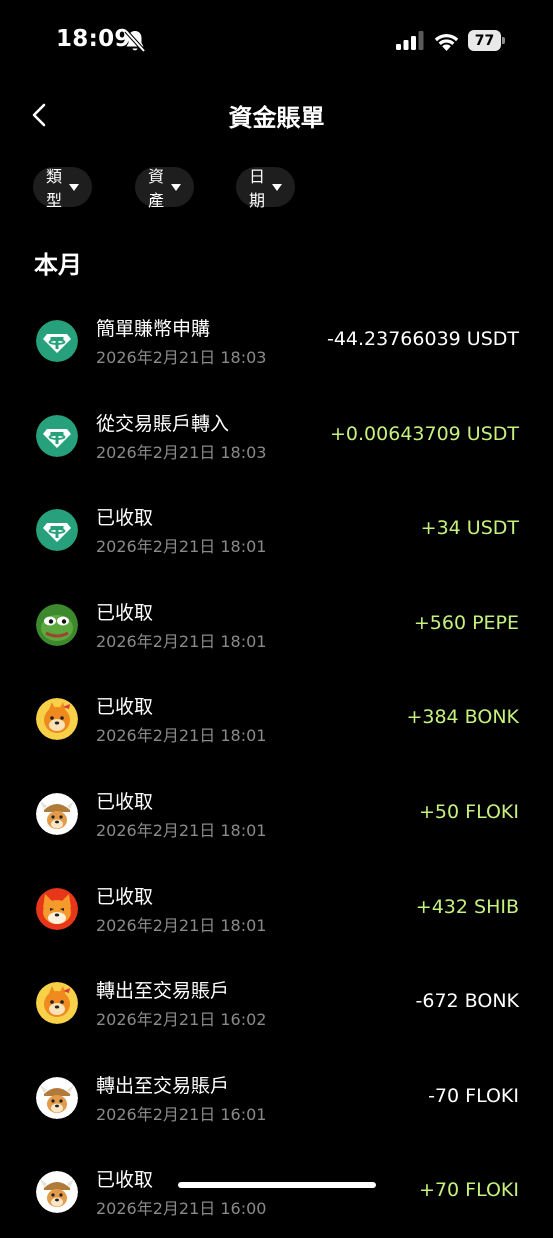 The width and height of the screenshot is (553, 1238). What do you see at coordinates (276, 717) in the screenshot?
I see `transaction-row: 已收取 2026年2月21日 18:01 +384 BONK` at bounding box center [276, 717].